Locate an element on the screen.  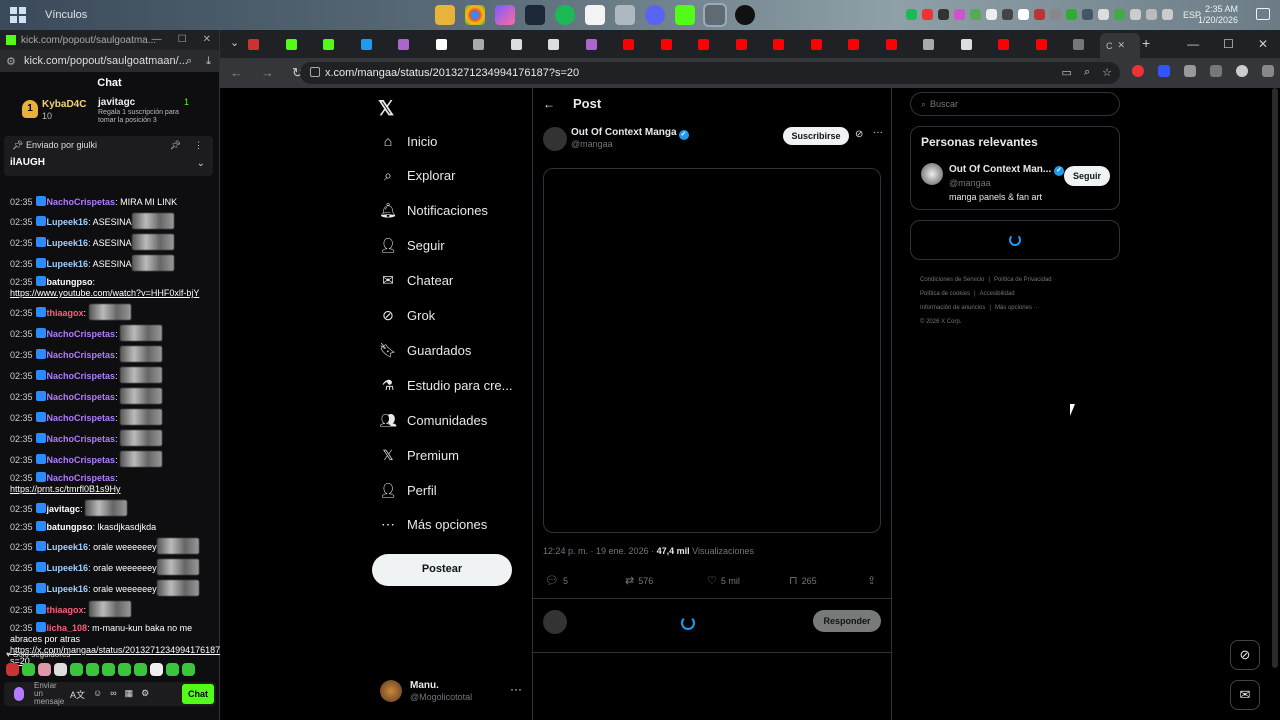
back-icon: ← is located at coordinates (236, 73).